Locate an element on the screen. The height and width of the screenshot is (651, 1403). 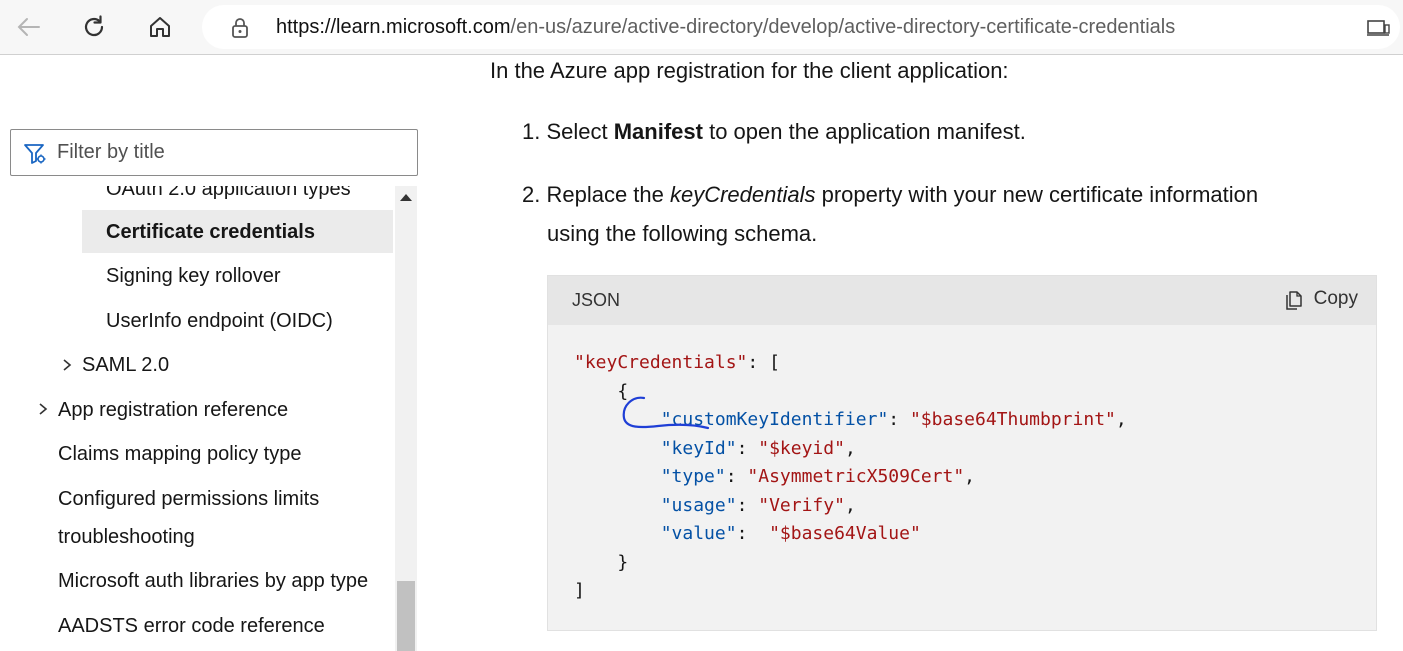
step-2-line2: using the following schema. is located at coordinates (682, 233).